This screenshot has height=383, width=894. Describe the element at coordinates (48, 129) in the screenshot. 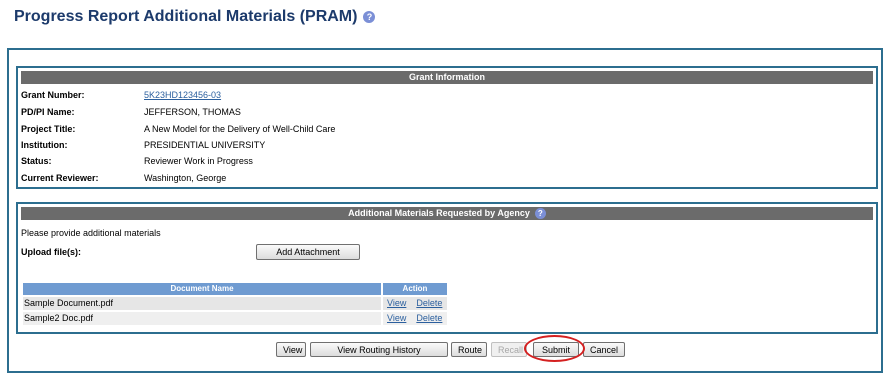

I see `project-title-label: Project Title:` at that location.